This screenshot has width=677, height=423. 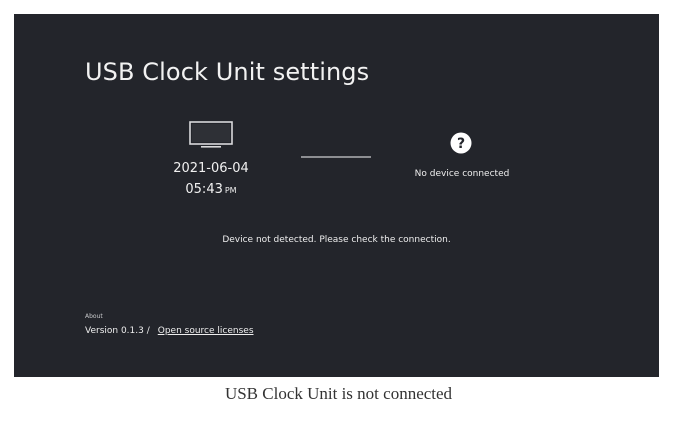 I want to click on clock-time-row: 05:43 PM, so click(x=211, y=190).